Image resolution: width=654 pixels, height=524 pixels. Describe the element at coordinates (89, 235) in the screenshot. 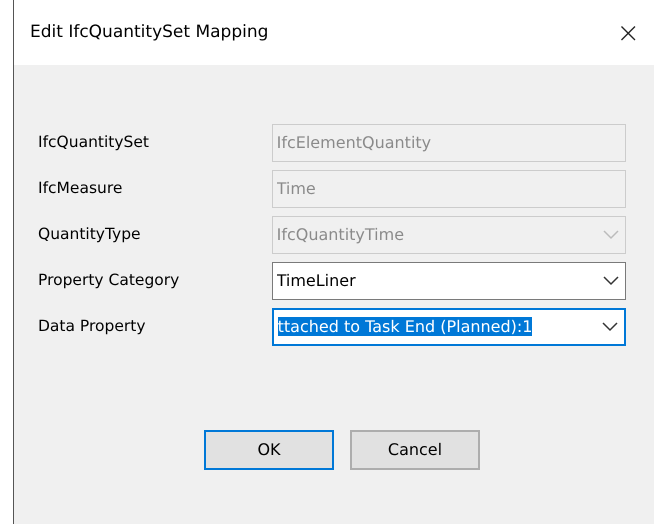

I see `field-label: QuantityType` at that location.